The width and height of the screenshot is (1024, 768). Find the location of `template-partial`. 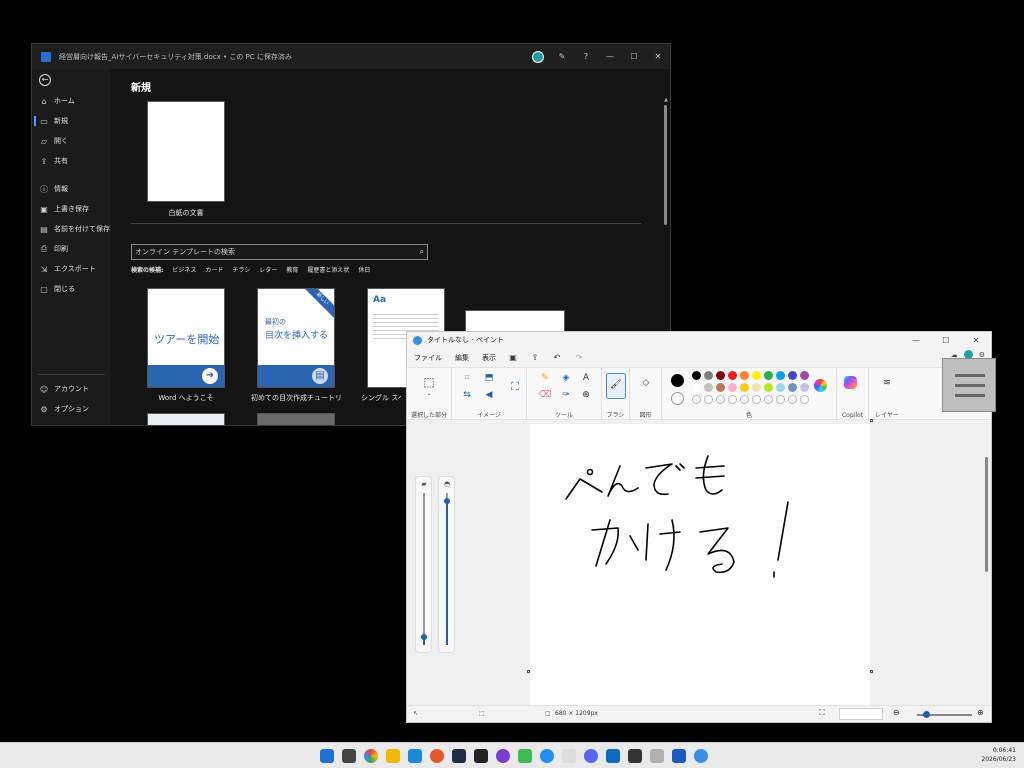

template-partial is located at coordinates (186, 419).